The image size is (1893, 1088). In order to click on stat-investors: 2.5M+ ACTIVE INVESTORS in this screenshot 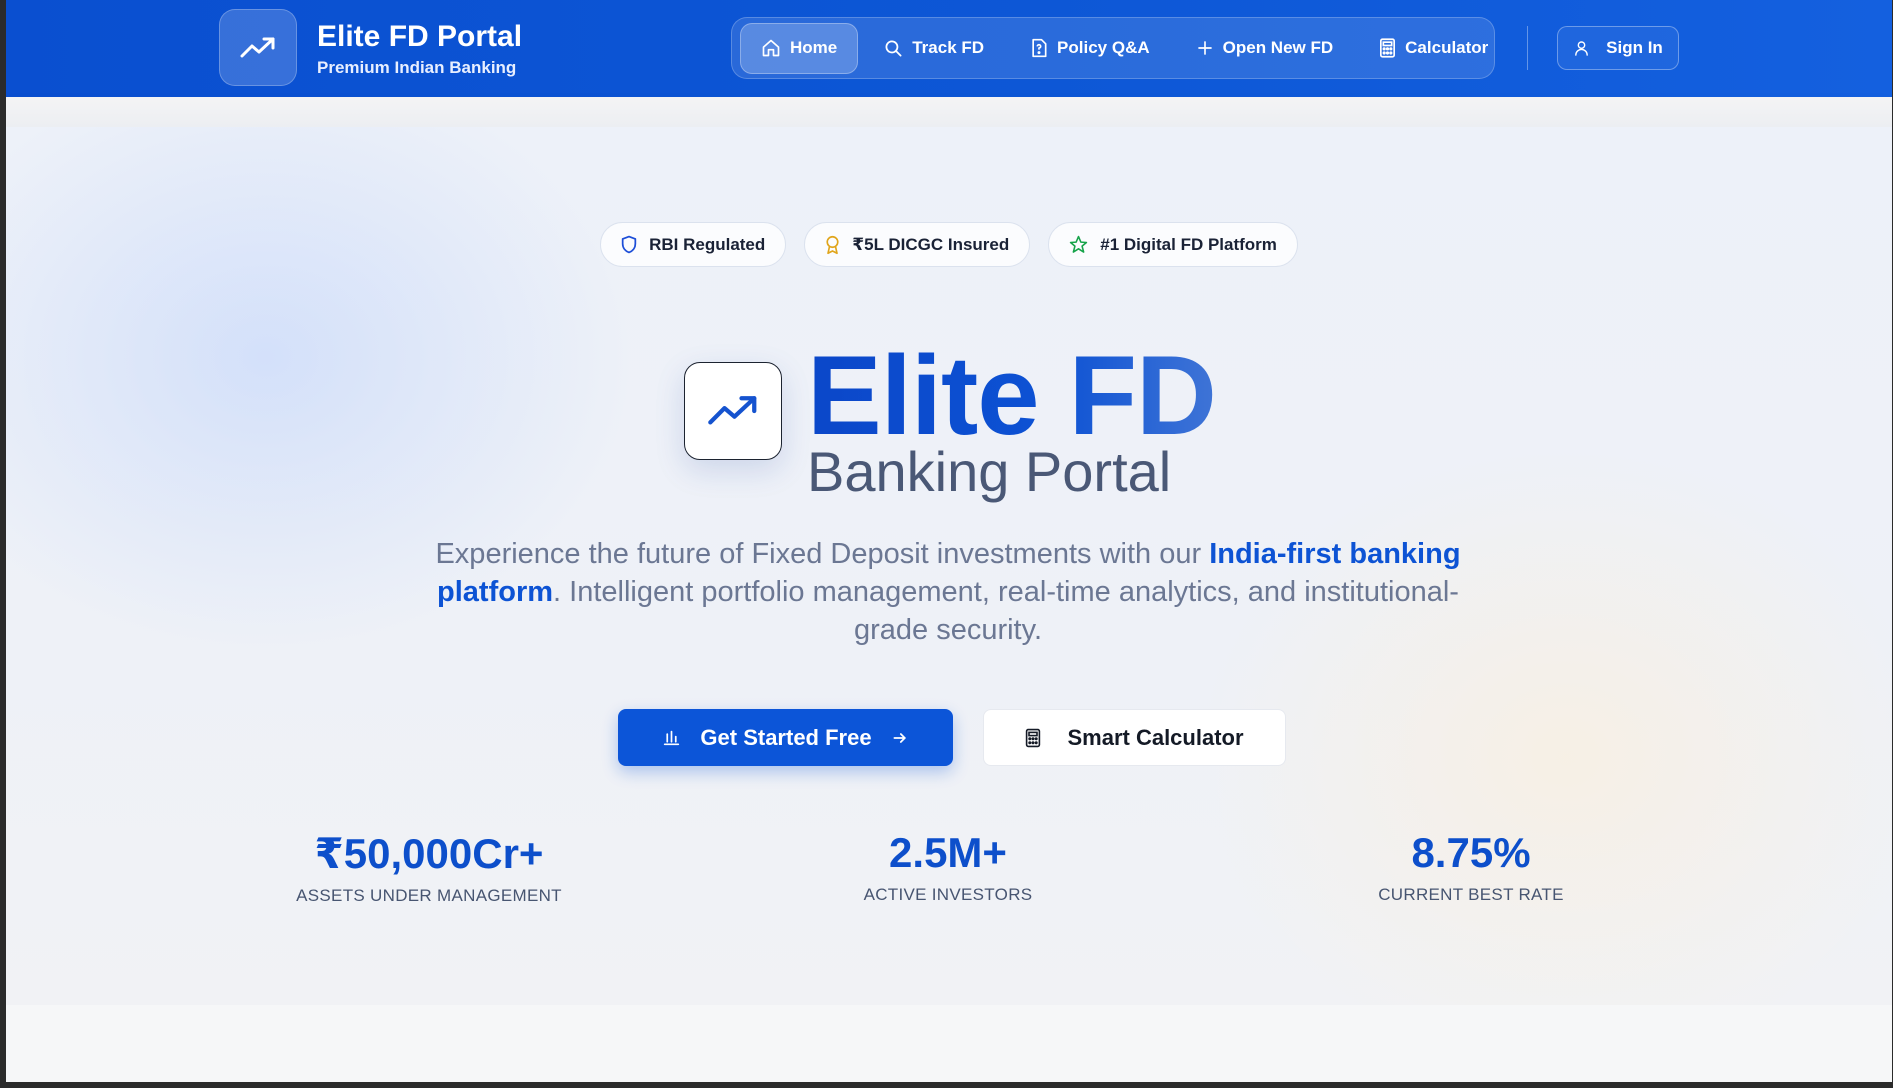, I will do `click(948, 867)`.